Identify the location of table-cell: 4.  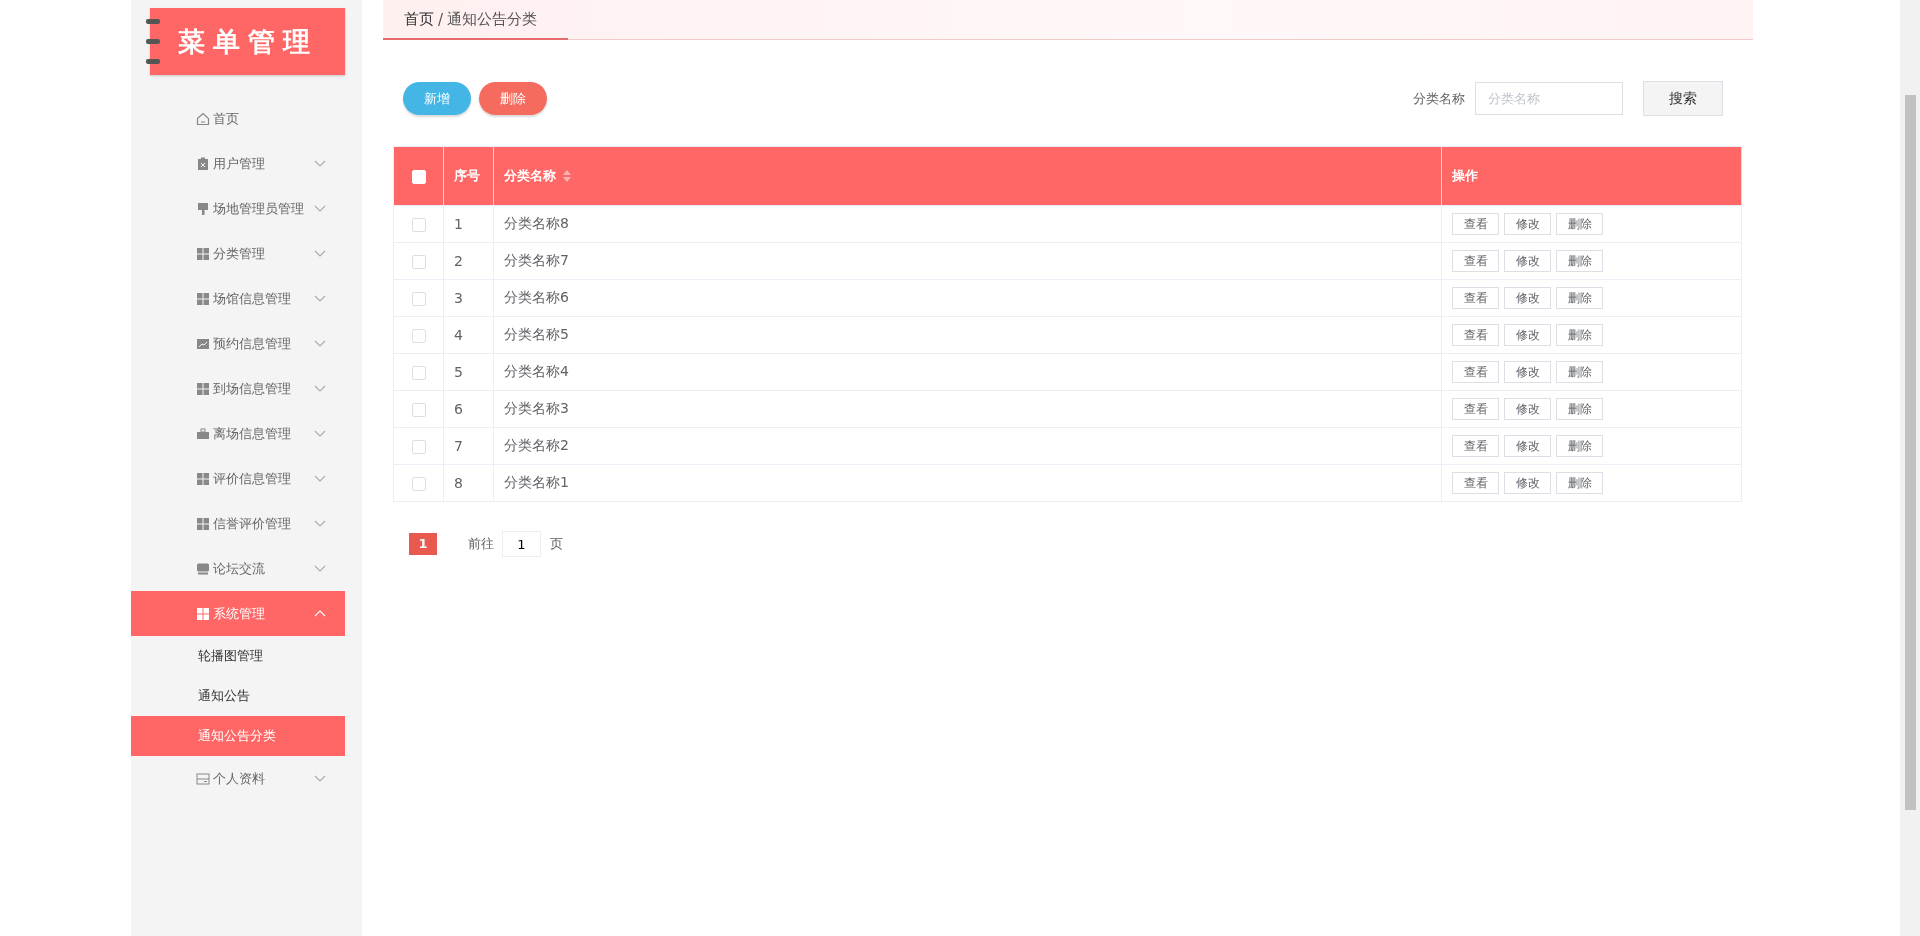
(458, 335).